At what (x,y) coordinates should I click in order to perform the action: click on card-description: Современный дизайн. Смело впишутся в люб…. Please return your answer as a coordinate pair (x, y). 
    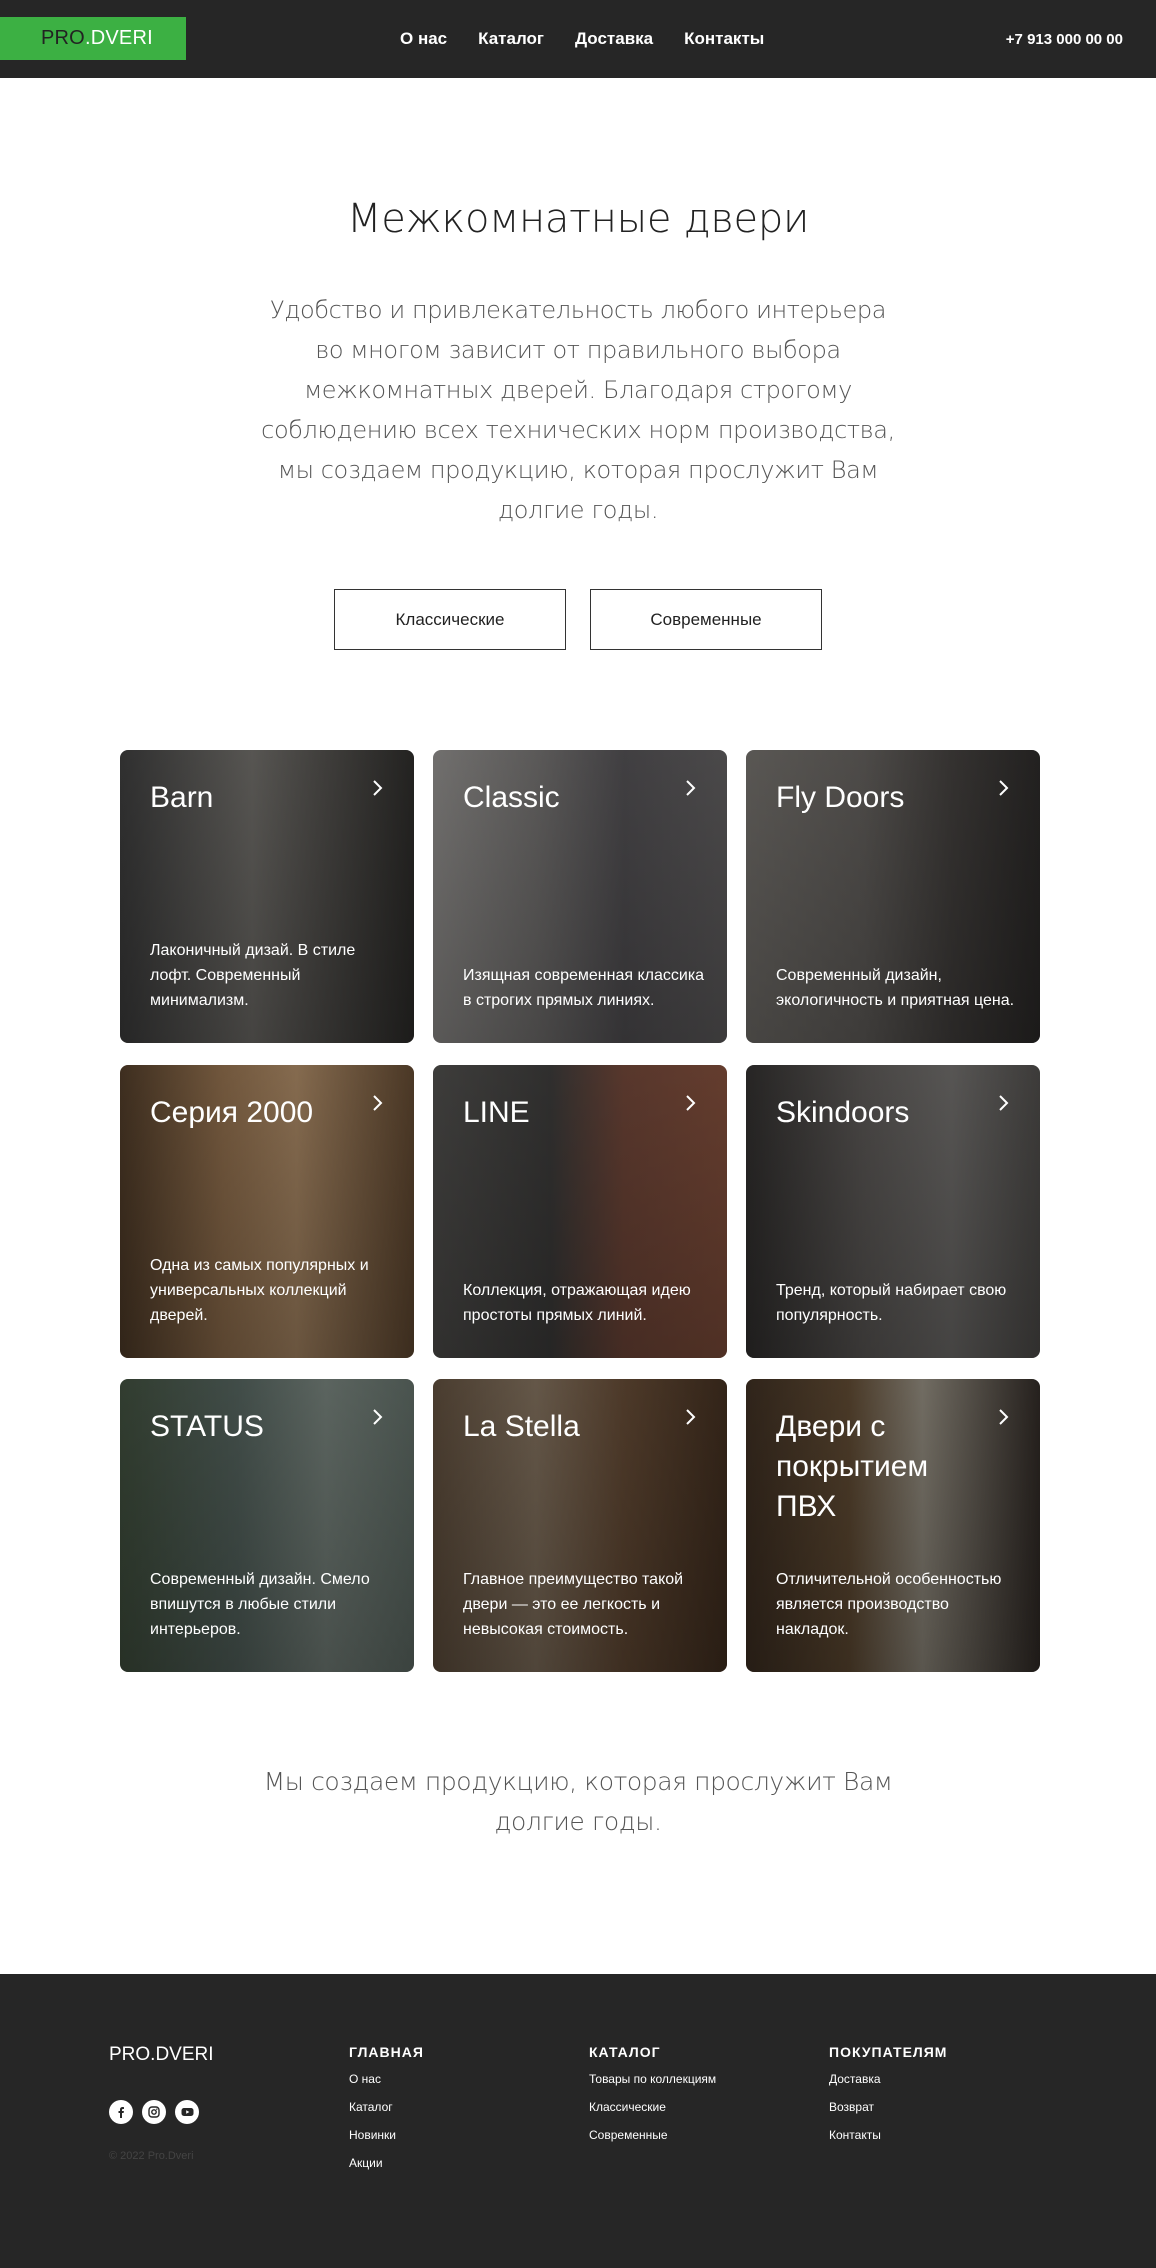
    Looking at the image, I should click on (260, 1604).